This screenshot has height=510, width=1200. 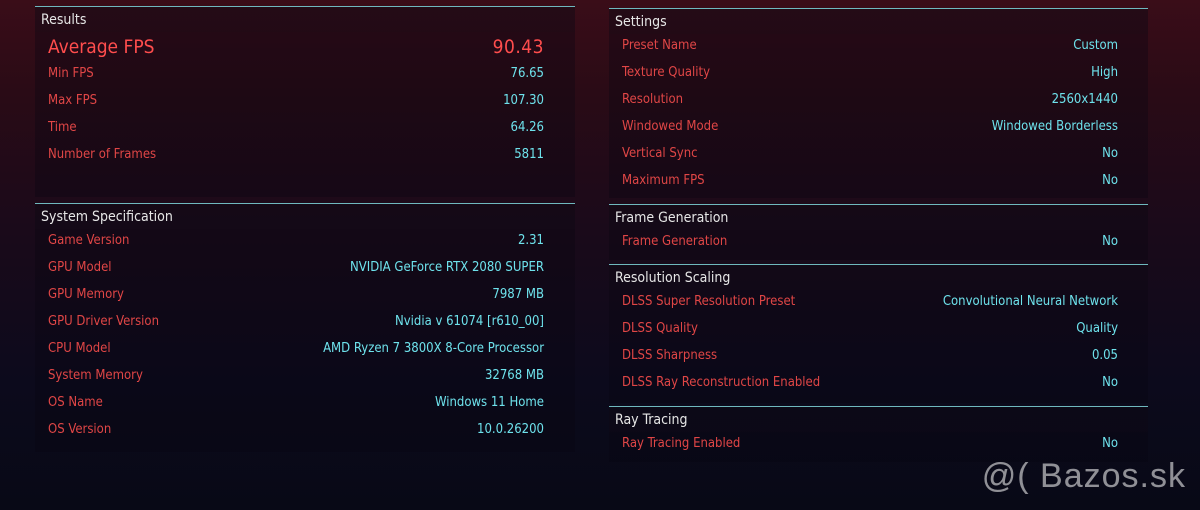 I want to click on settings-row: Maximum FPS No, so click(x=878, y=183).